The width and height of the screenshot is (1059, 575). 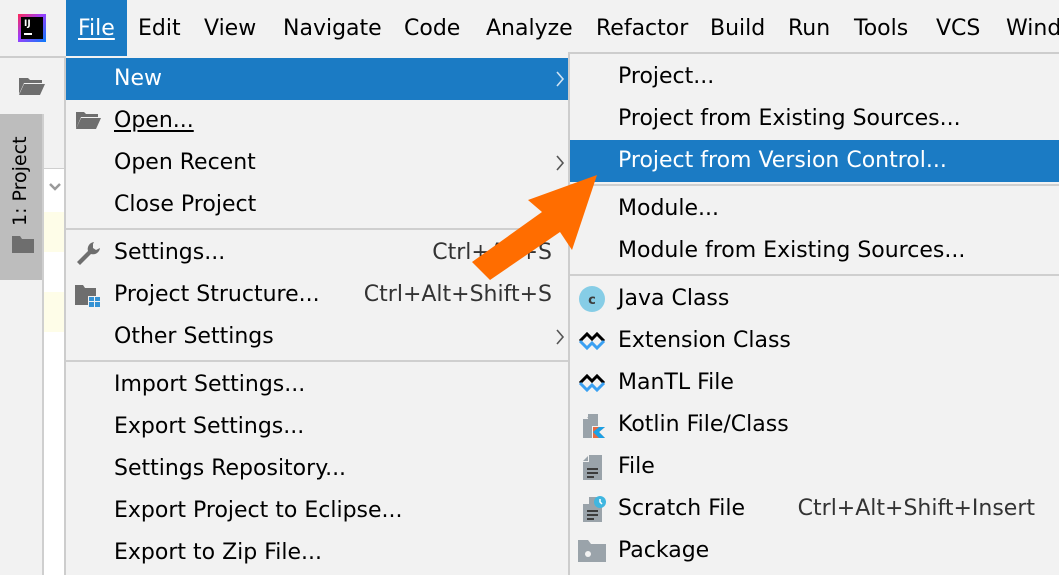 What do you see at coordinates (592, 551) in the screenshot?
I see `package-icon` at bounding box center [592, 551].